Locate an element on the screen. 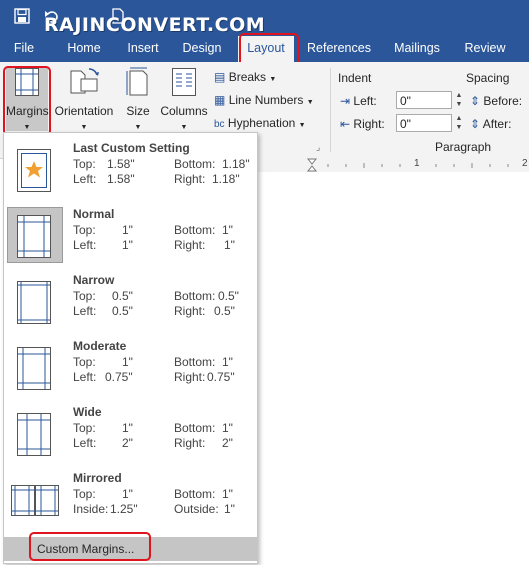 The width and height of the screenshot is (529, 565). option-right-value: 1.18" is located at coordinates (226, 179).